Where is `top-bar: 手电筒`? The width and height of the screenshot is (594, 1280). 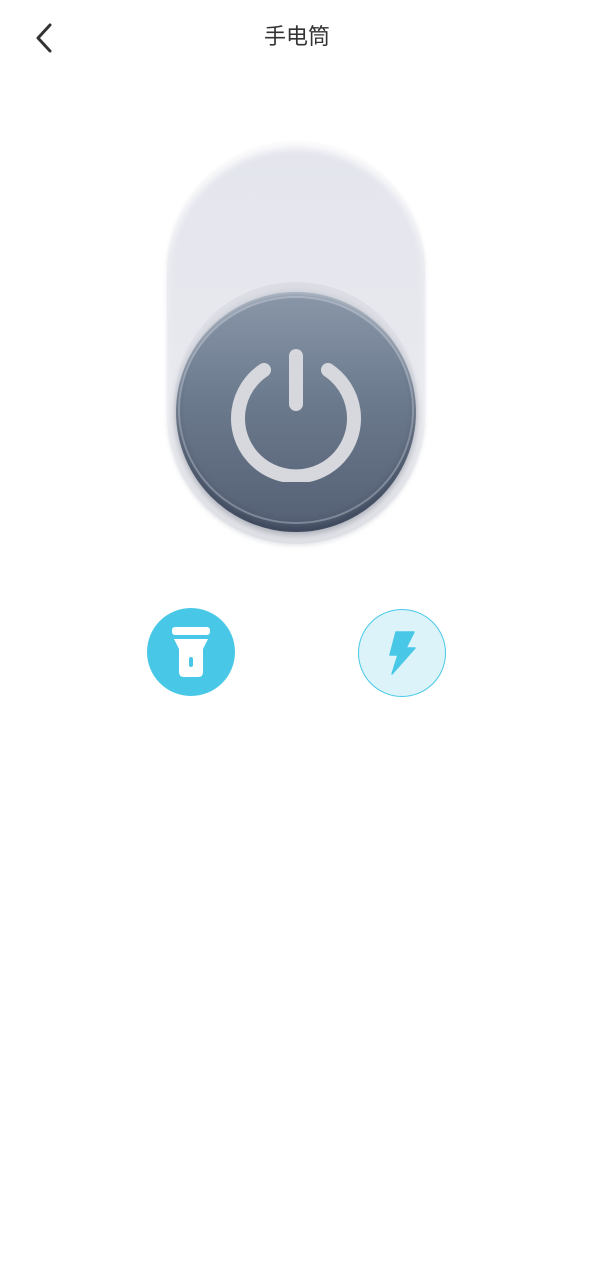
top-bar: 手电筒 is located at coordinates (297, 38).